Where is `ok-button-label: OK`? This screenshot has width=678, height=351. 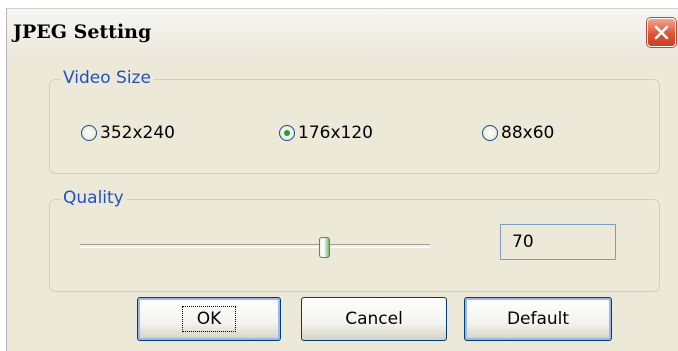
ok-button-label: OK is located at coordinates (209, 319).